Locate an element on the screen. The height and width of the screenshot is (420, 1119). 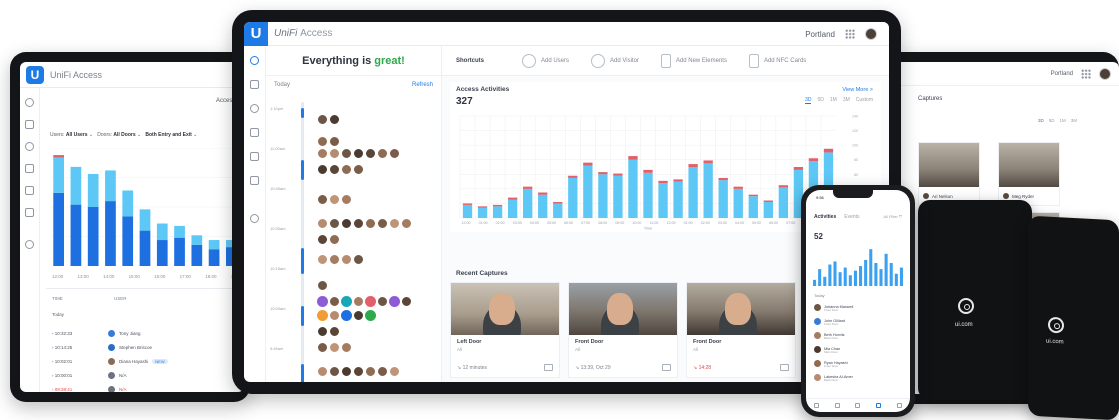
video-icon is located at coordinates (548, 367).